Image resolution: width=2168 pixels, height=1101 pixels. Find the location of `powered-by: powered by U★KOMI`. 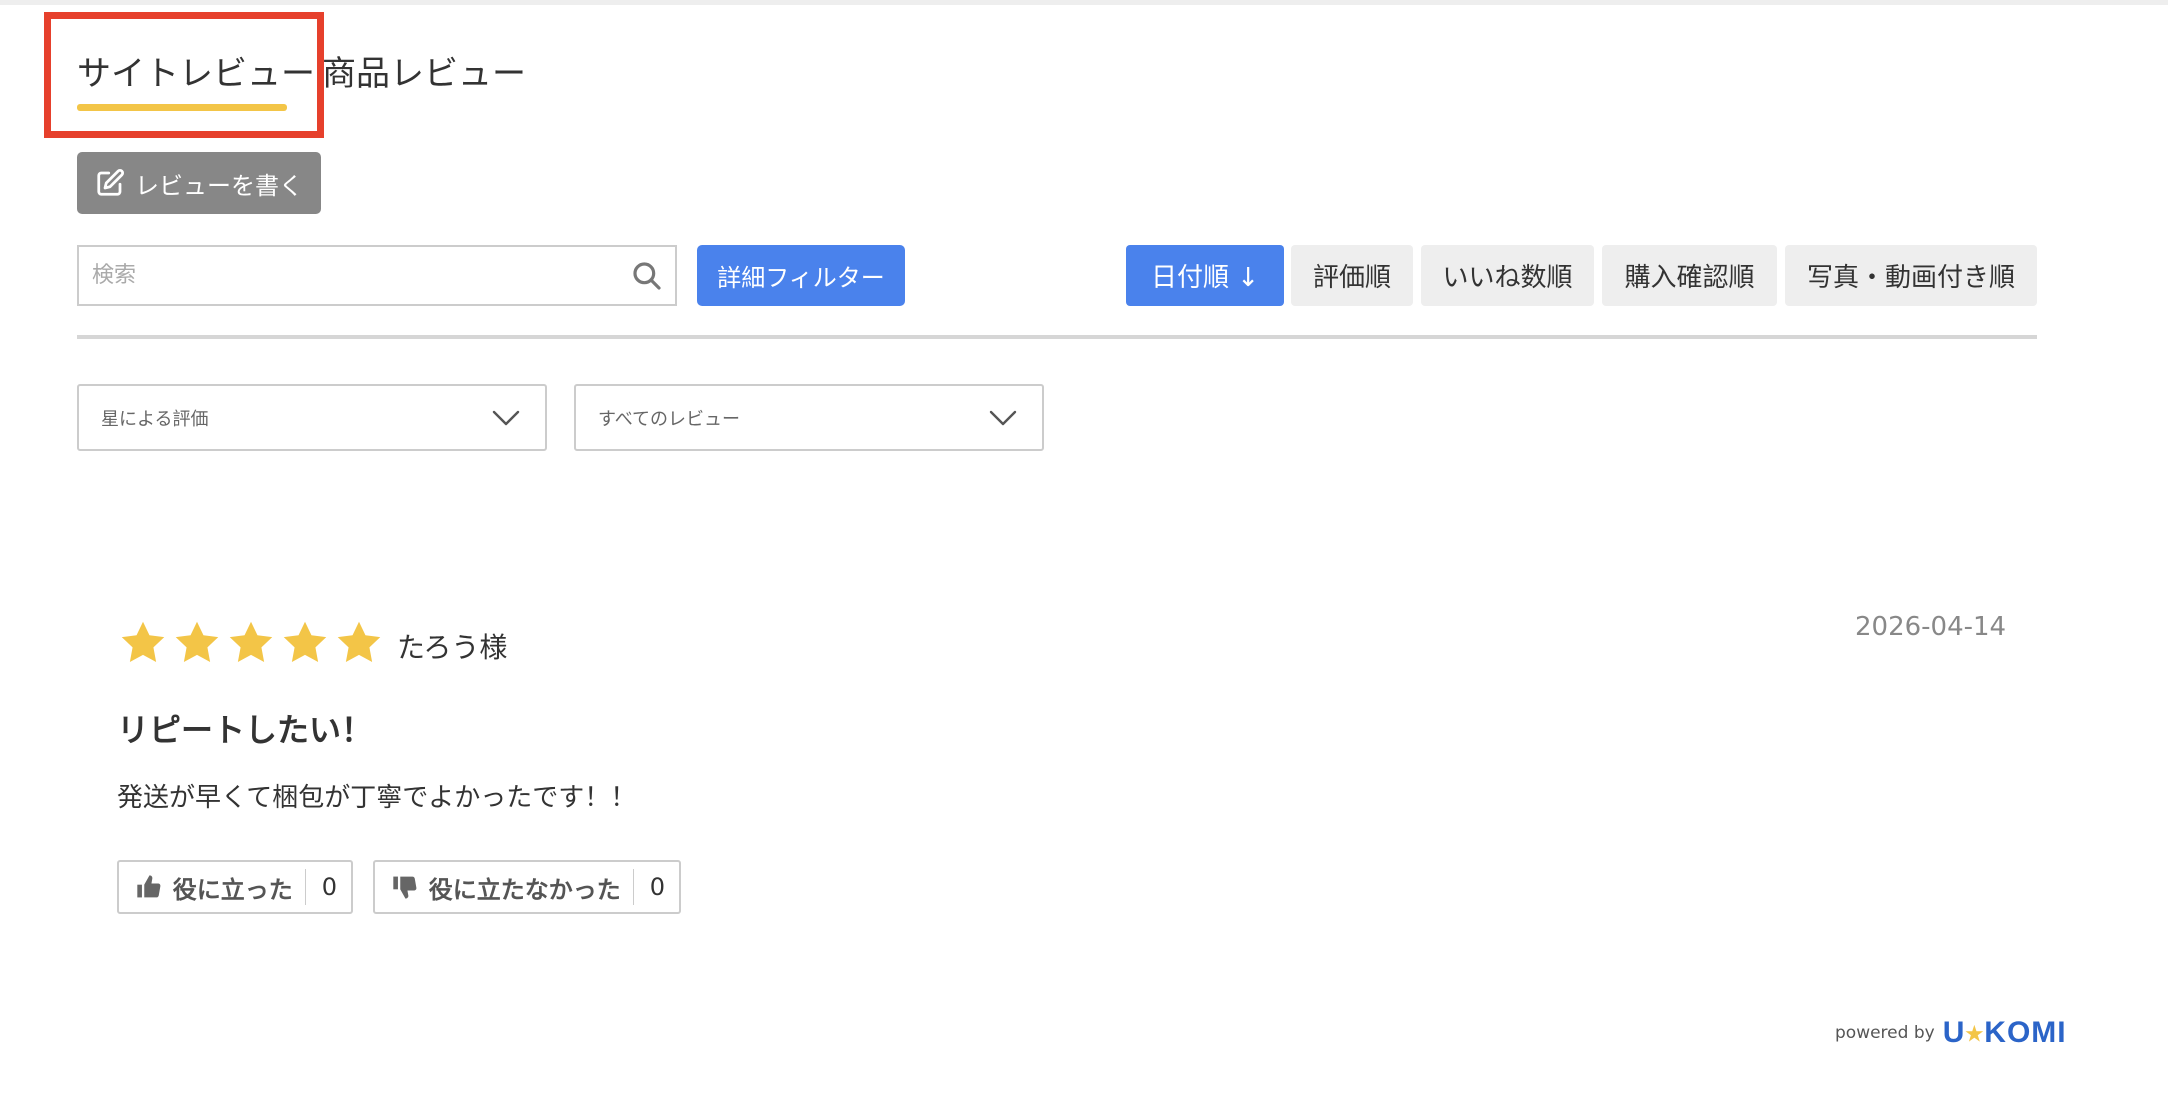

powered-by: powered by U★KOMI is located at coordinates (1951, 1033).